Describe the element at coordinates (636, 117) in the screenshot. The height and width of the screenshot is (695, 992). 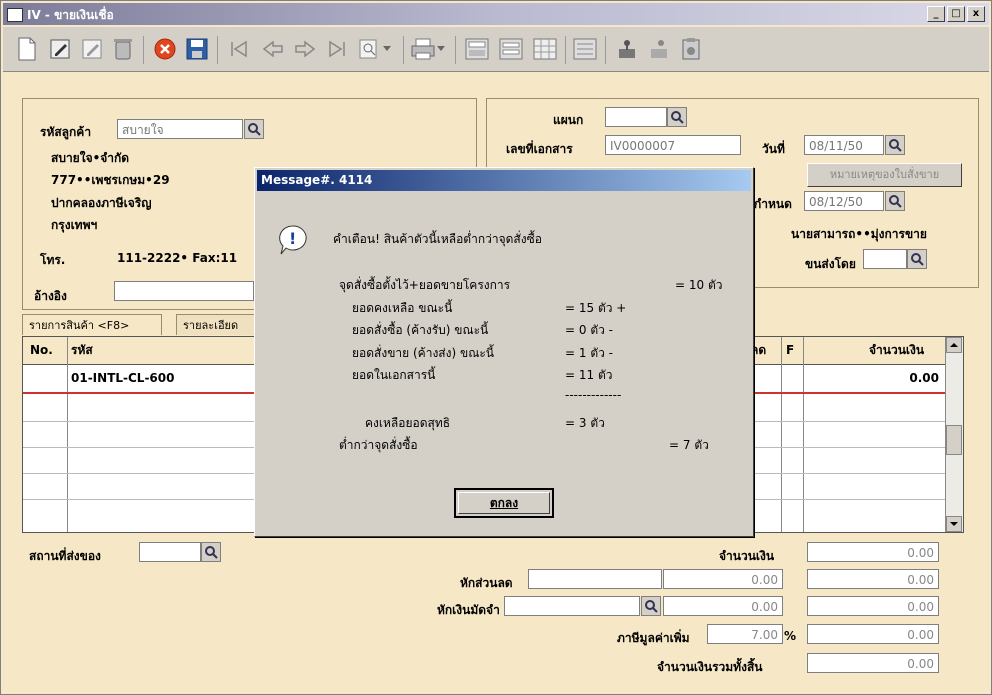
I see `department-field` at that location.